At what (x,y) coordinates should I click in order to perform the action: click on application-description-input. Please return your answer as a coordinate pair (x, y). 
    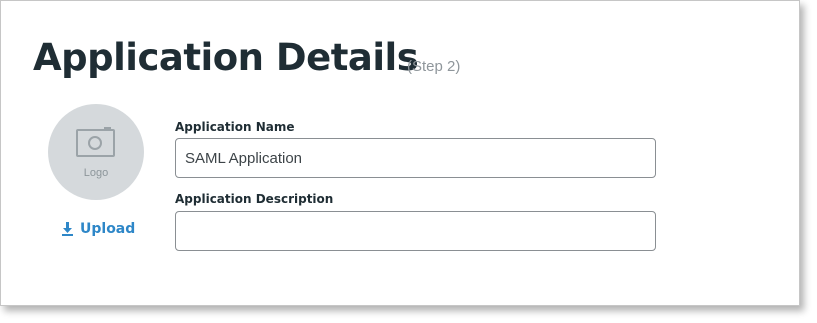
    Looking at the image, I should click on (415, 231).